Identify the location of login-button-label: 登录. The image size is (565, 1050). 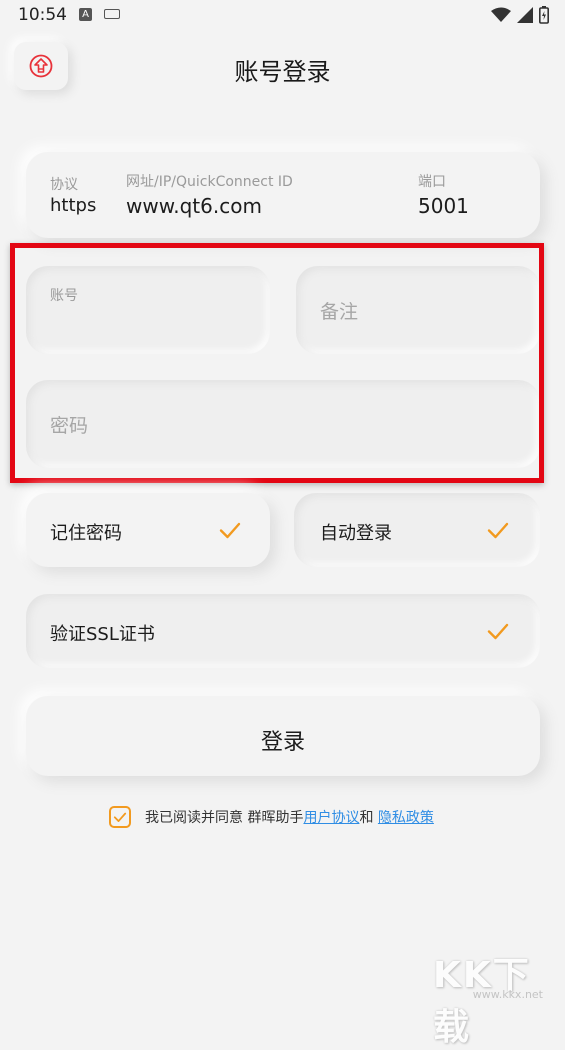
(282, 742).